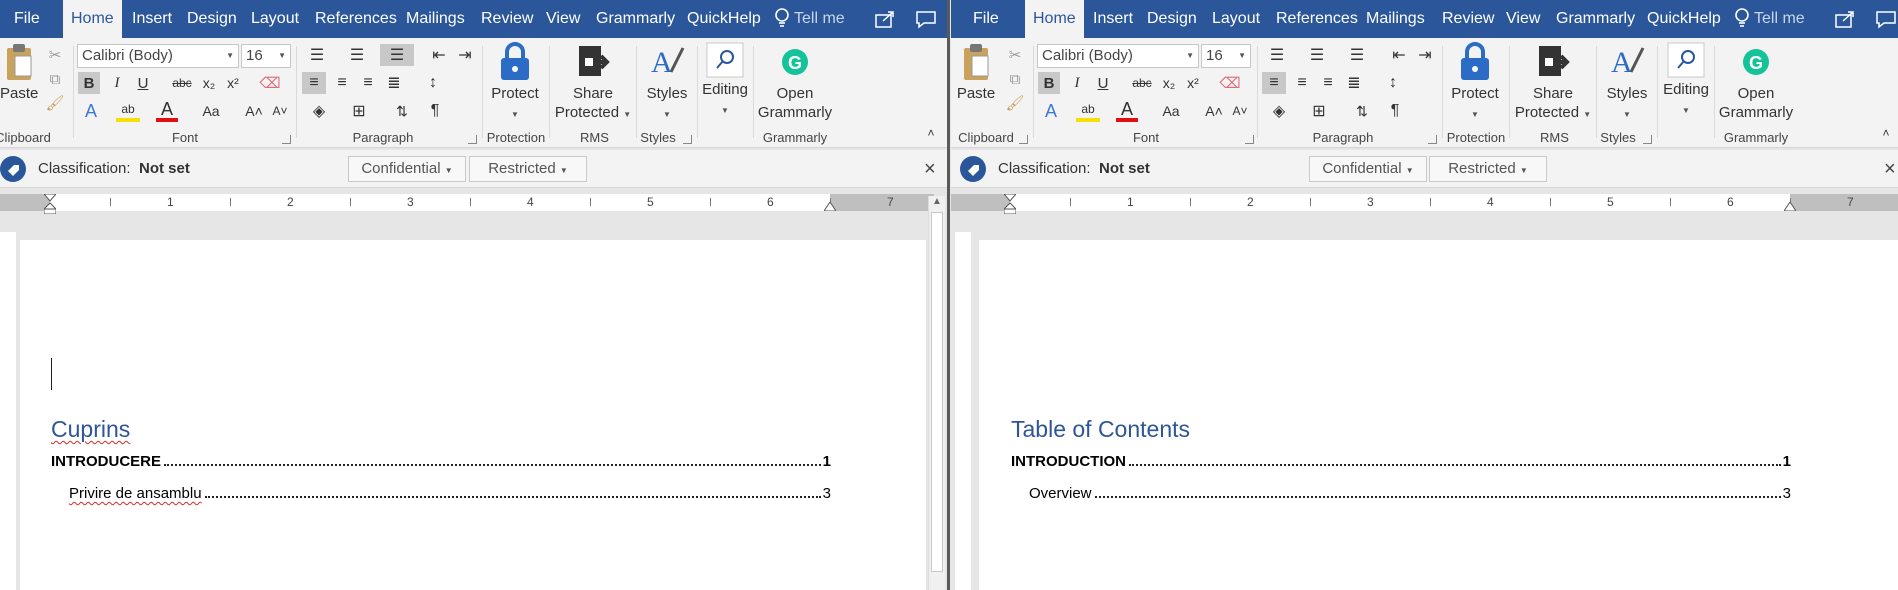 The image size is (1898, 590). What do you see at coordinates (563, 19) in the screenshot?
I see `tab-view: View` at bounding box center [563, 19].